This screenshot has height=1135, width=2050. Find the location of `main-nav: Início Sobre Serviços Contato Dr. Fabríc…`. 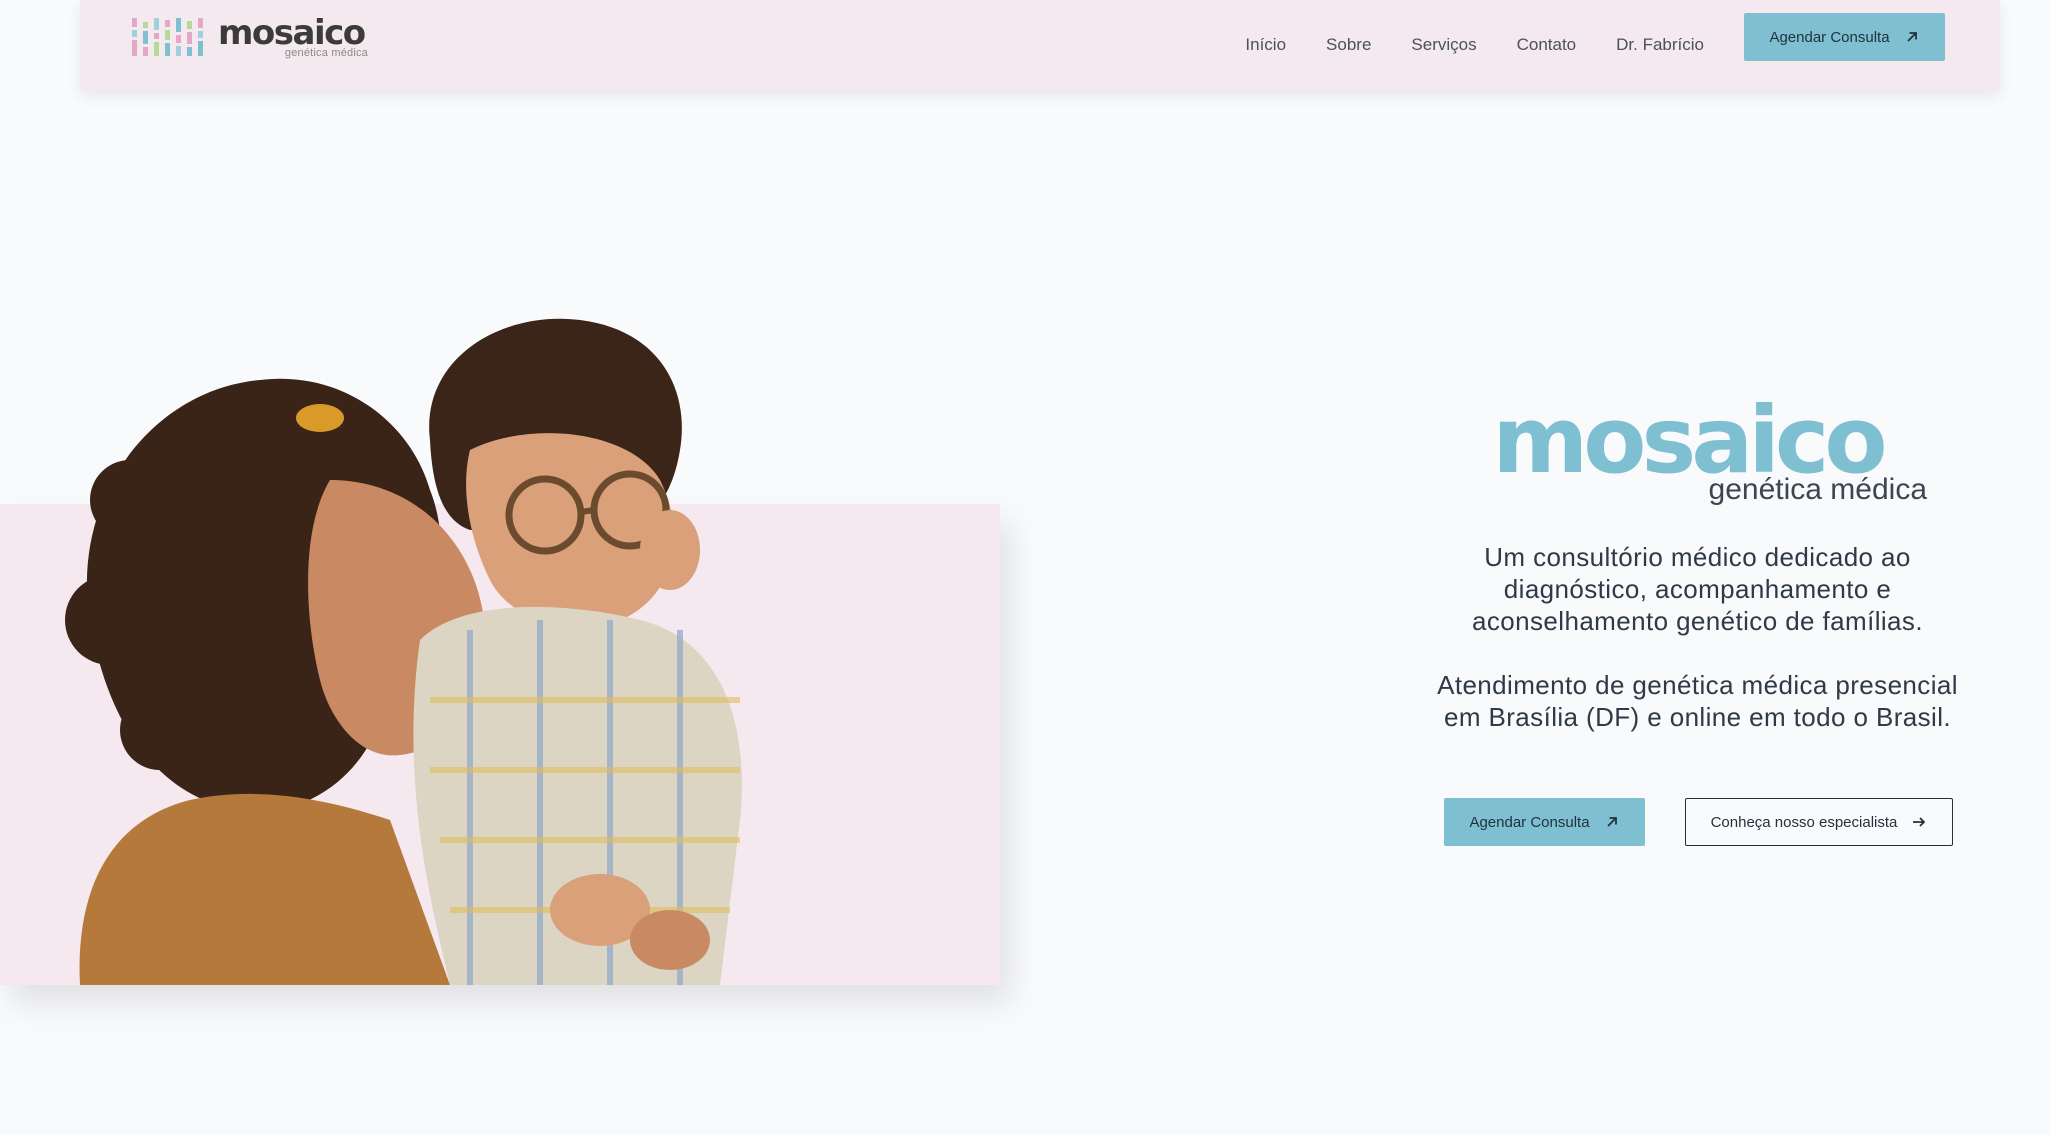

main-nav: Início Sobre Serviços Contato Dr. Fabríc… is located at coordinates (1454, 45).